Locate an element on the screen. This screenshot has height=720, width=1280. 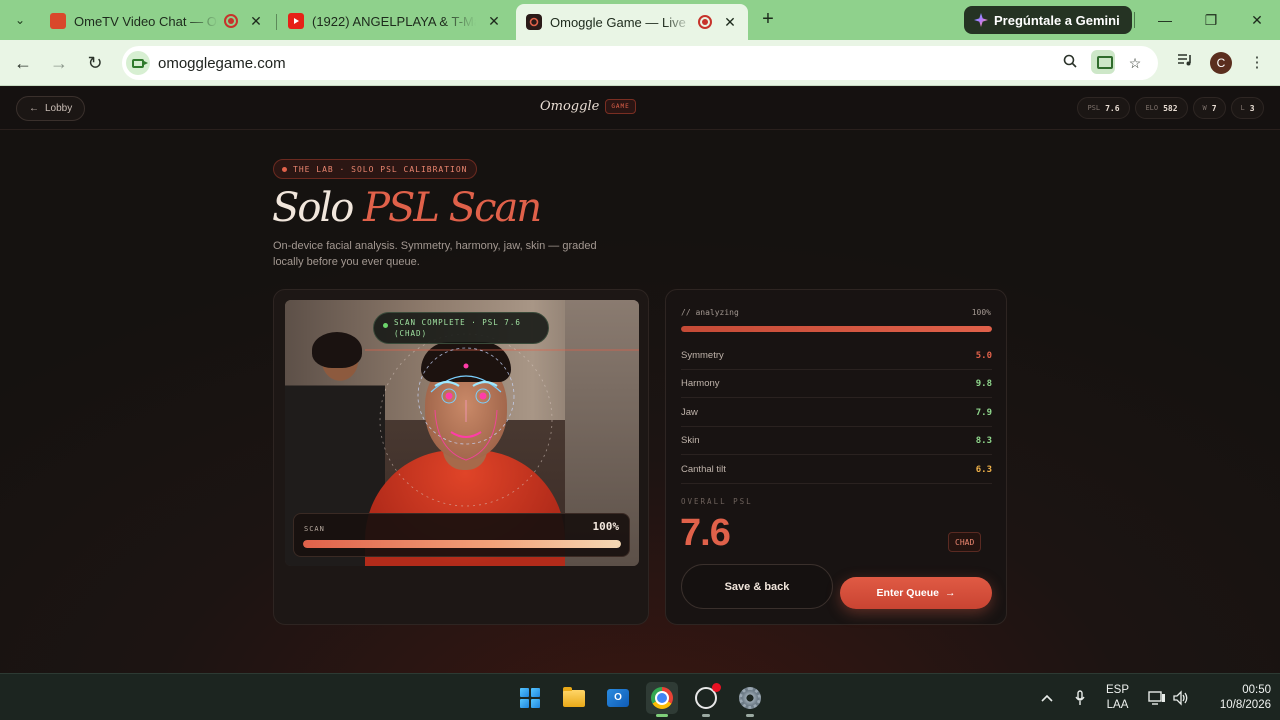
microphone-icon is located at coordinates (1080, 697).